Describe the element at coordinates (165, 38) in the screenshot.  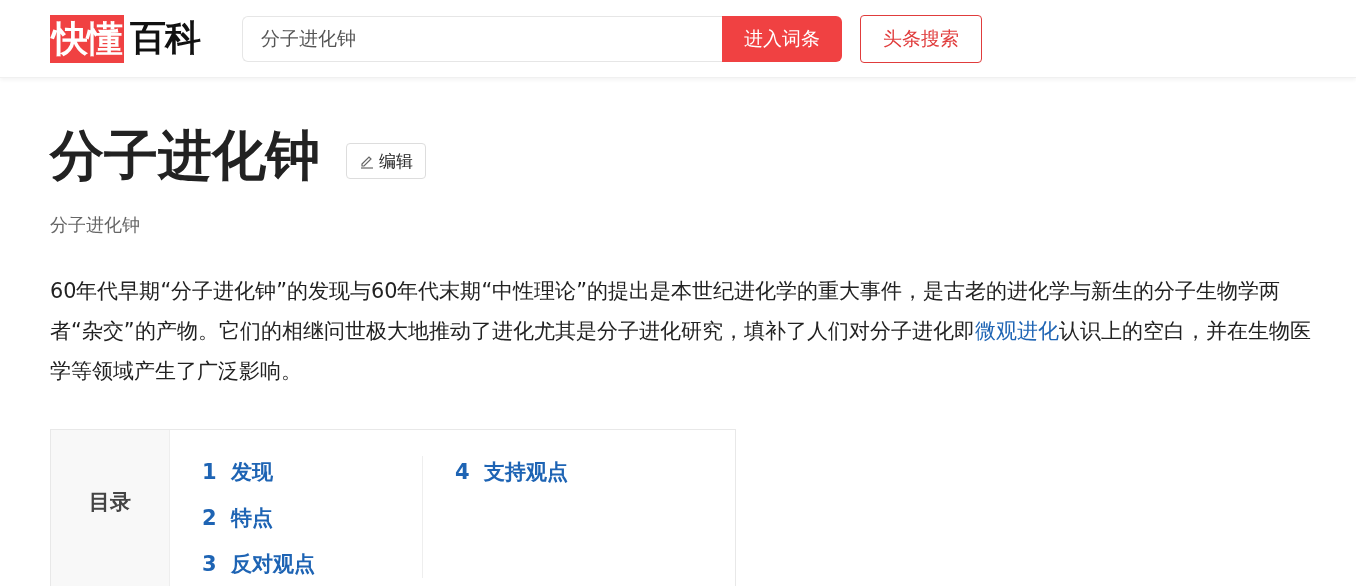
I see `logo-text: 百科` at that location.